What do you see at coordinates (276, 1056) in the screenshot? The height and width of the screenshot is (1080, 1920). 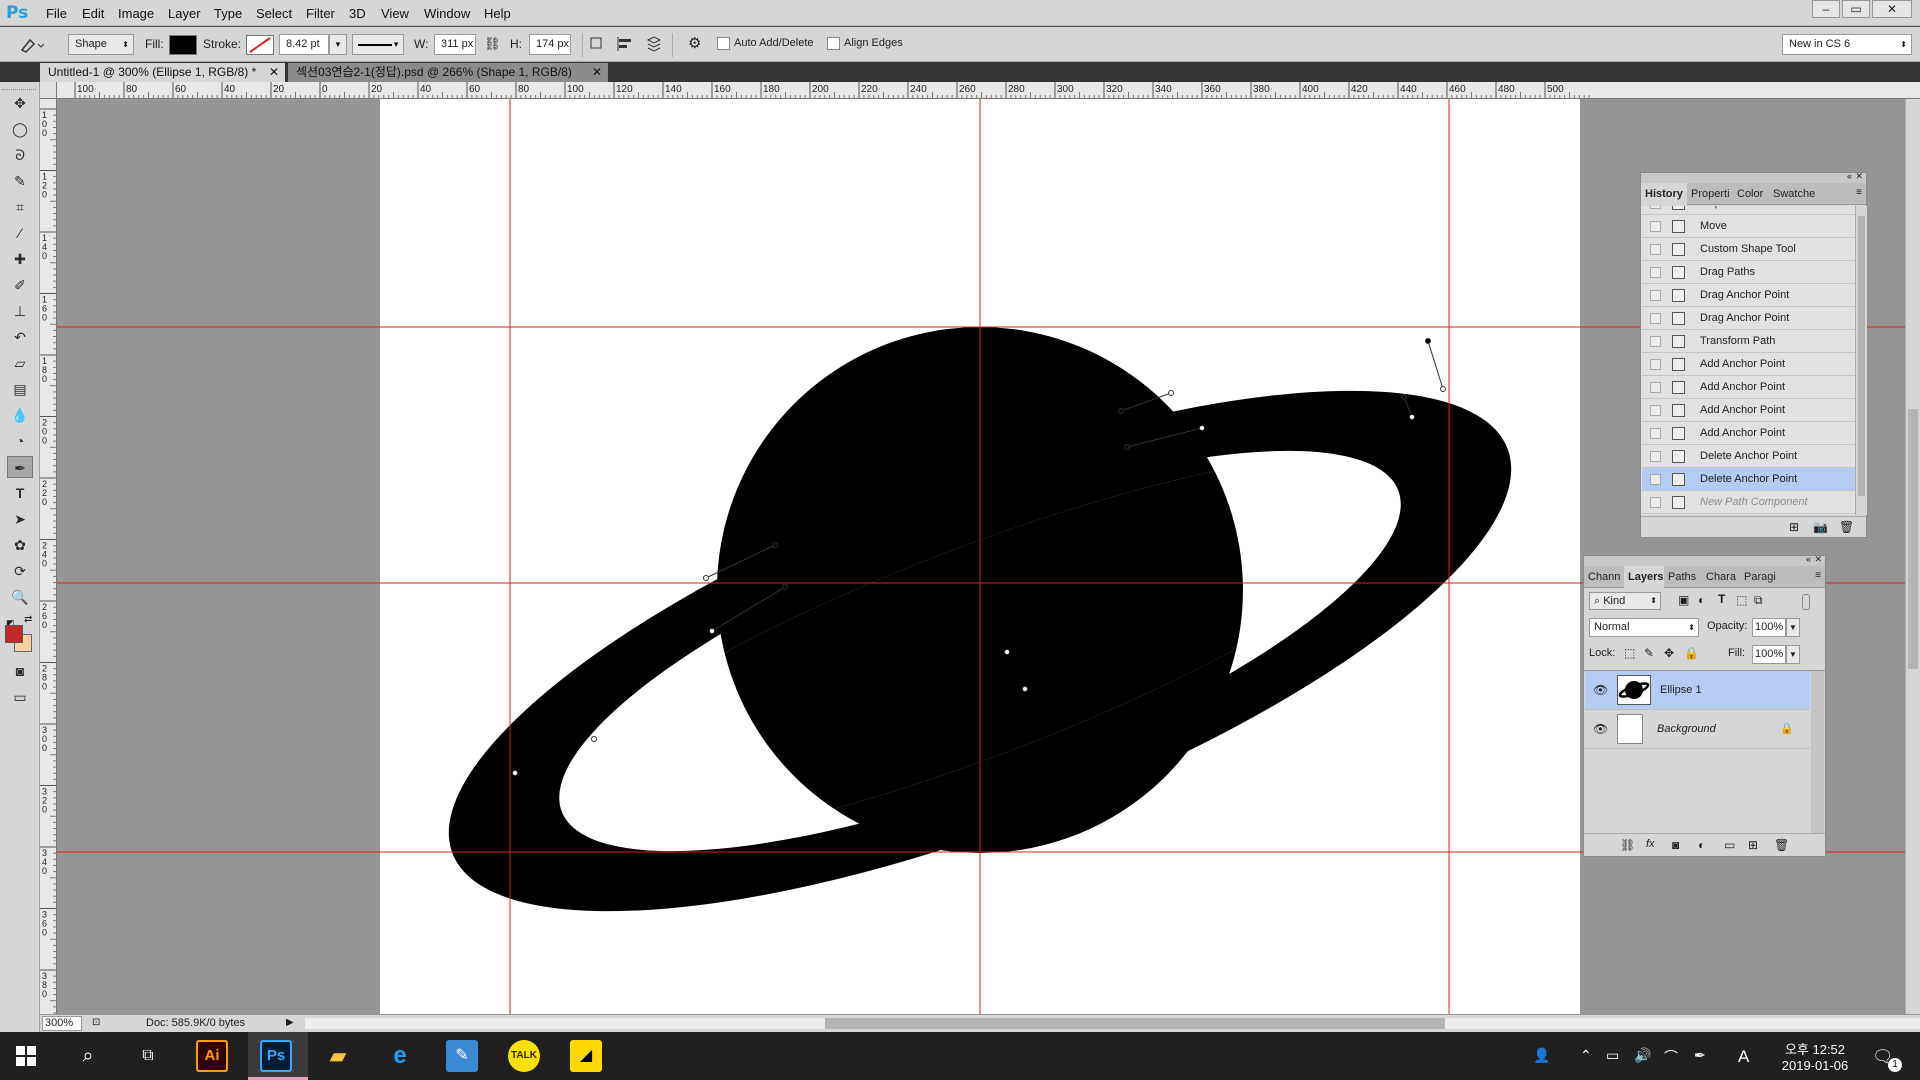 I see `photoshop-icon: Ps` at bounding box center [276, 1056].